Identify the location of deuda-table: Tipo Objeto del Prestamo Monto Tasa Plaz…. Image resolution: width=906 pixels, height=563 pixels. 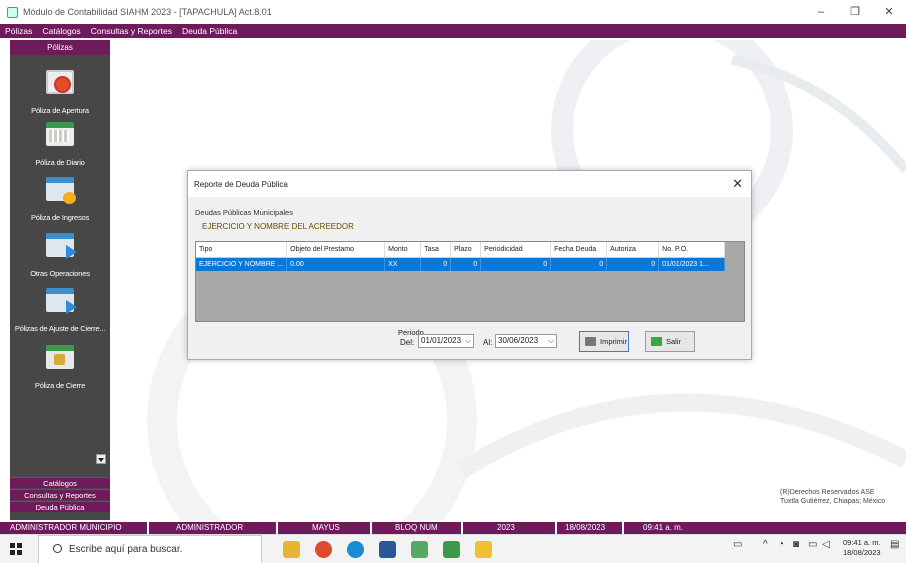
(461, 256).